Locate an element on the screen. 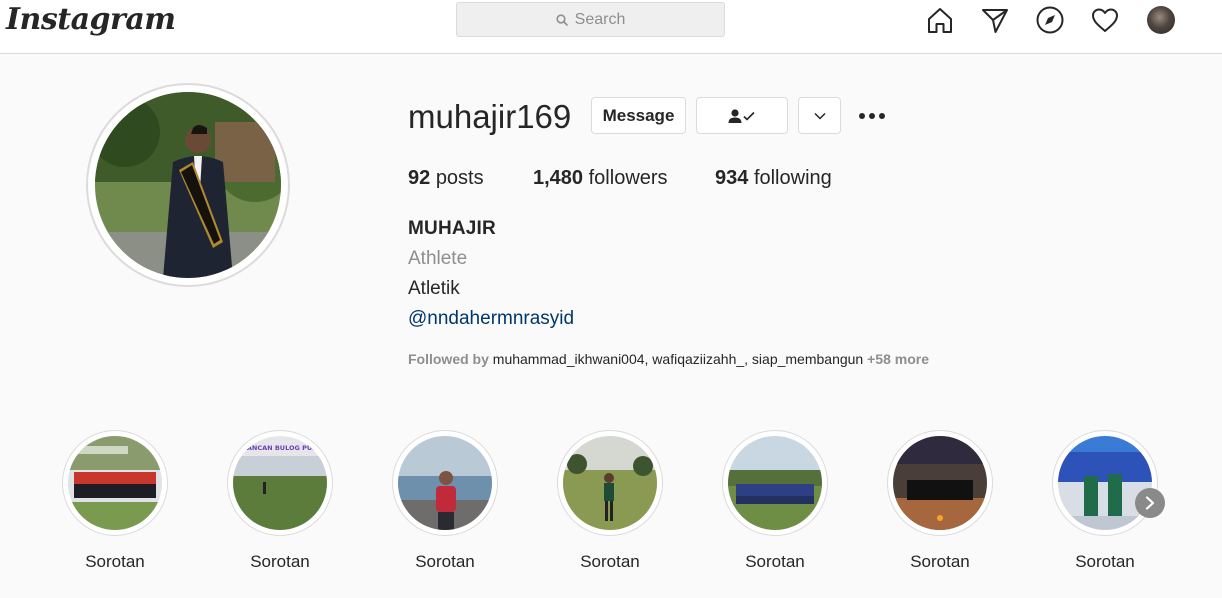 The image size is (1222, 598). search-placeholder: Search is located at coordinates (600, 19).